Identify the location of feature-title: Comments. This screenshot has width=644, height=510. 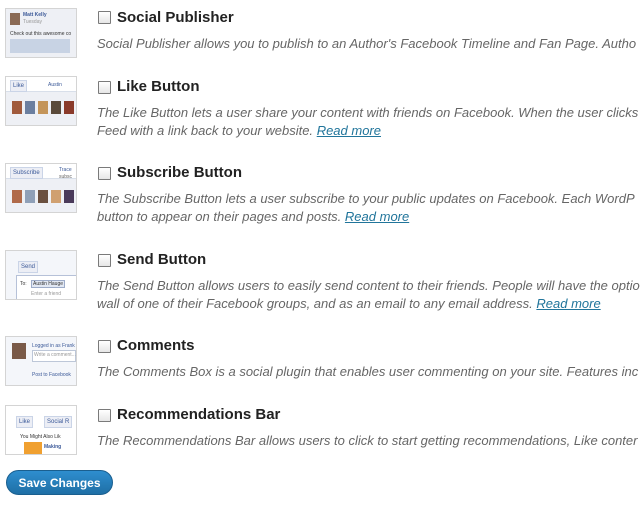
(156, 345).